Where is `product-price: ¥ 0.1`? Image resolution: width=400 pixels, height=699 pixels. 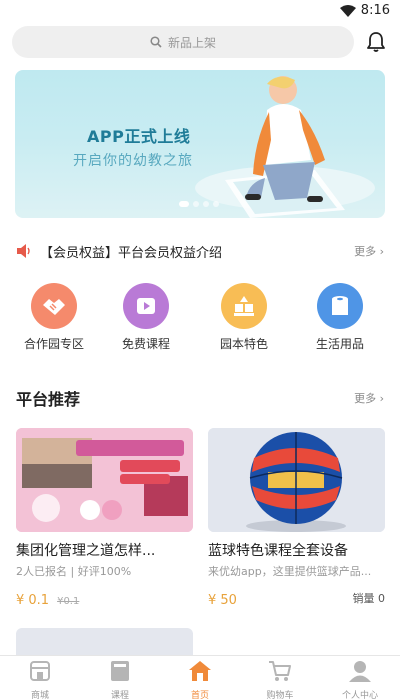
product-price: ¥ 0.1 is located at coordinates (33, 600).